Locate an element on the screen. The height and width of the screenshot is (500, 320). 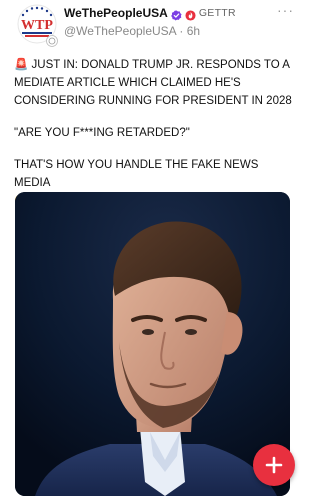
plus-icon is located at coordinates (274, 465).